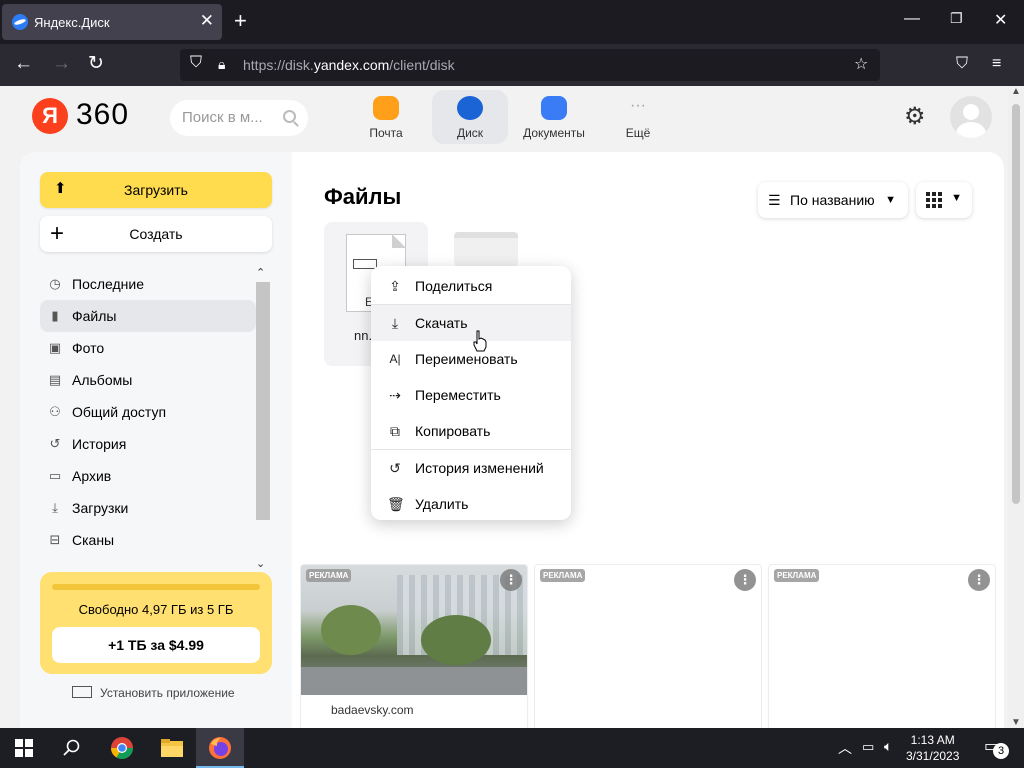 This screenshot has width=1024, height=768. What do you see at coordinates (1001, 751) in the screenshot?
I see `notification-count: 3` at bounding box center [1001, 751].